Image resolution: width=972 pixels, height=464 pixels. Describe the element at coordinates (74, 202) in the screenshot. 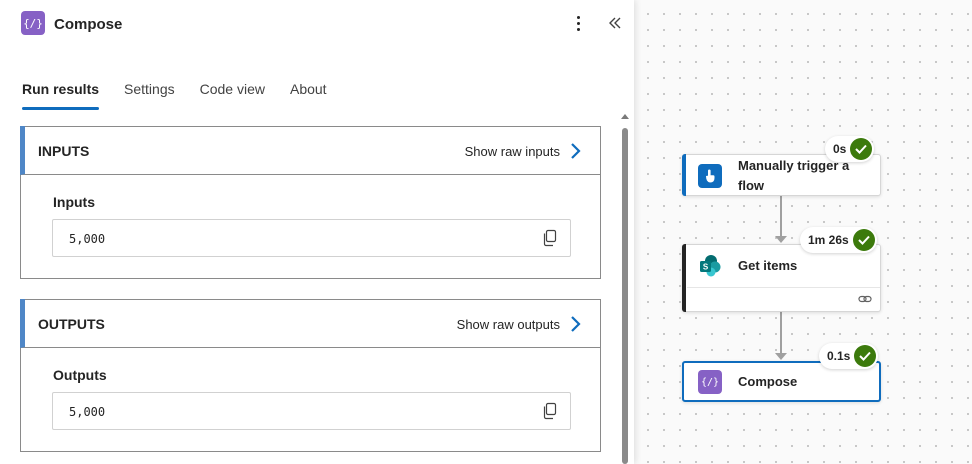

I see `inputs-field-label: Inputs` at that location.